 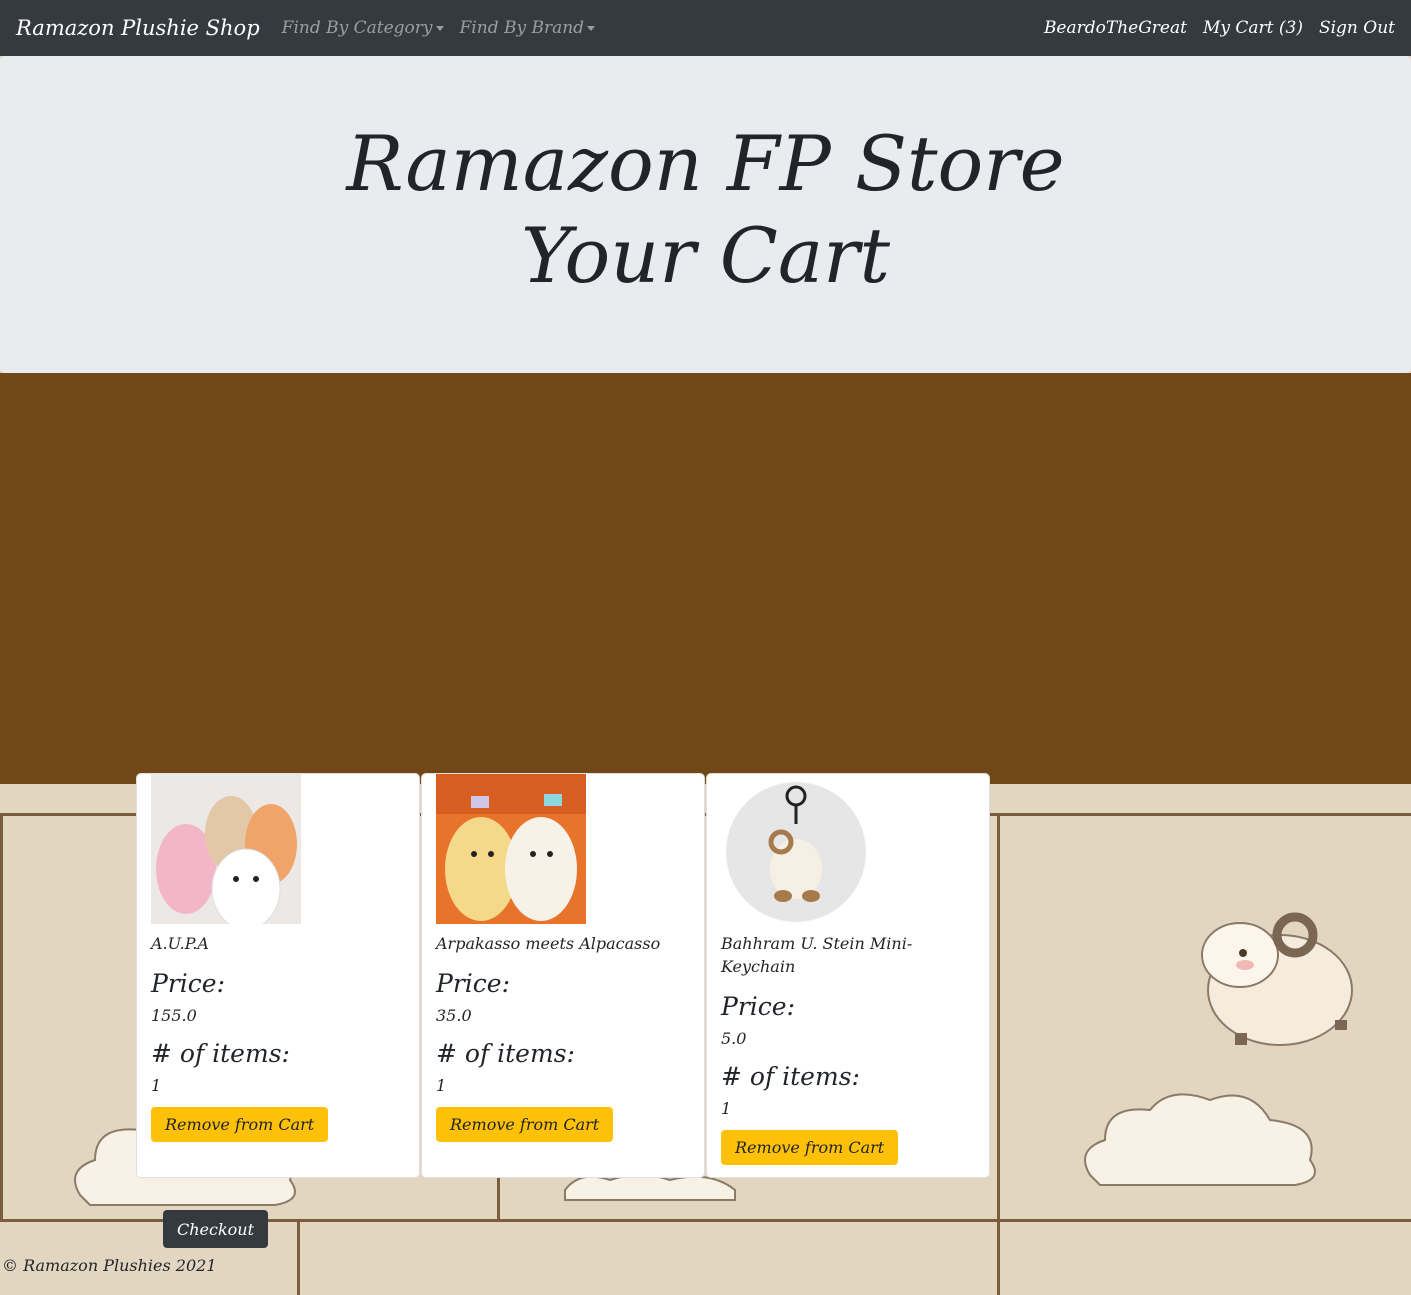 I want to click on signout-link: Sign Out, so click(x=1357, y=28).